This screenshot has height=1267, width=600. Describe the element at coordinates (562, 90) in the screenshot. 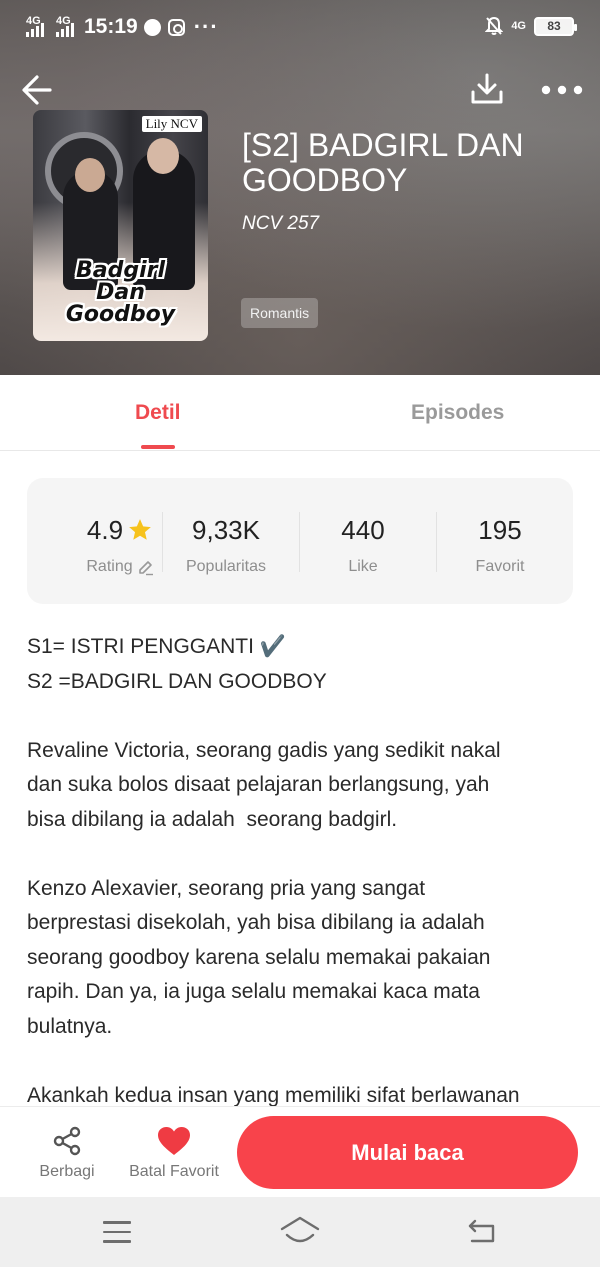

I see `more-options-icon` at that location.